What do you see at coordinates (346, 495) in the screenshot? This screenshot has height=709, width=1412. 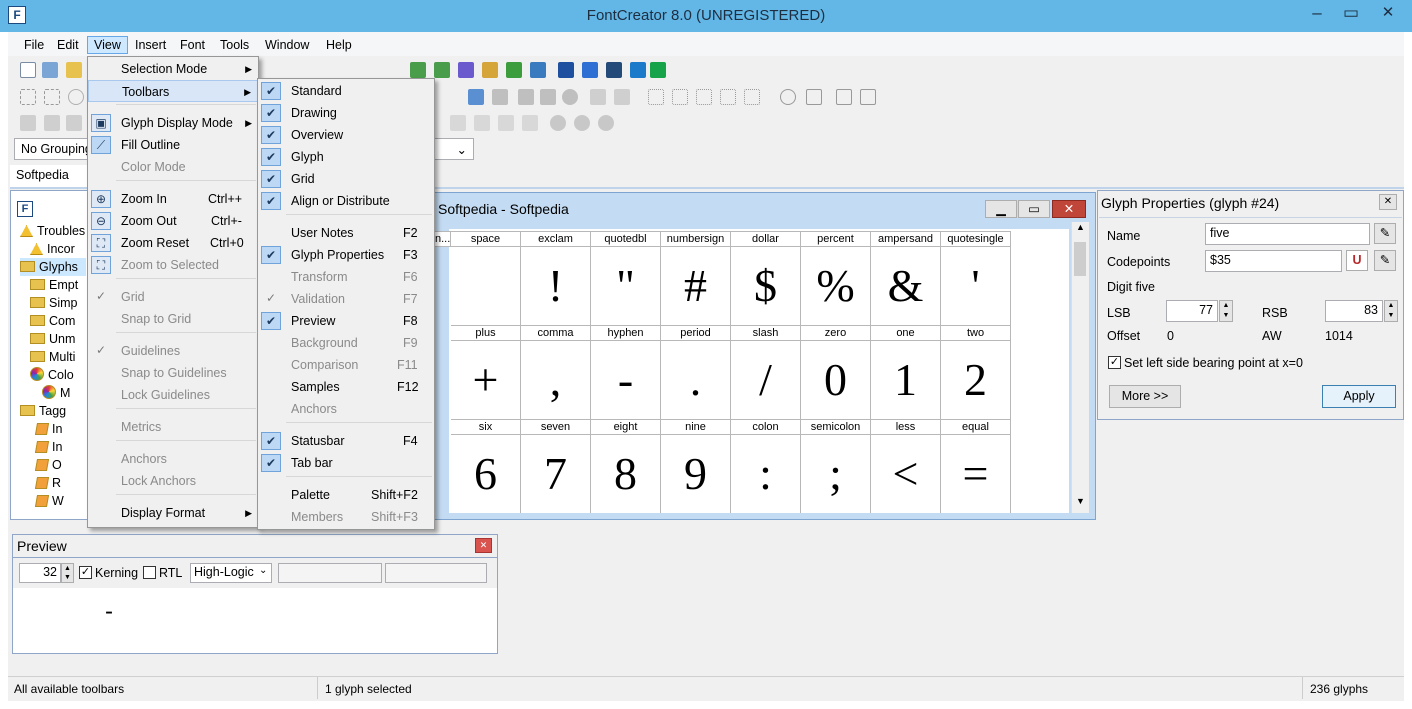 I see `toolbar-toggle-palette: Palette Shift+F2` at bounding box center [346, 495].